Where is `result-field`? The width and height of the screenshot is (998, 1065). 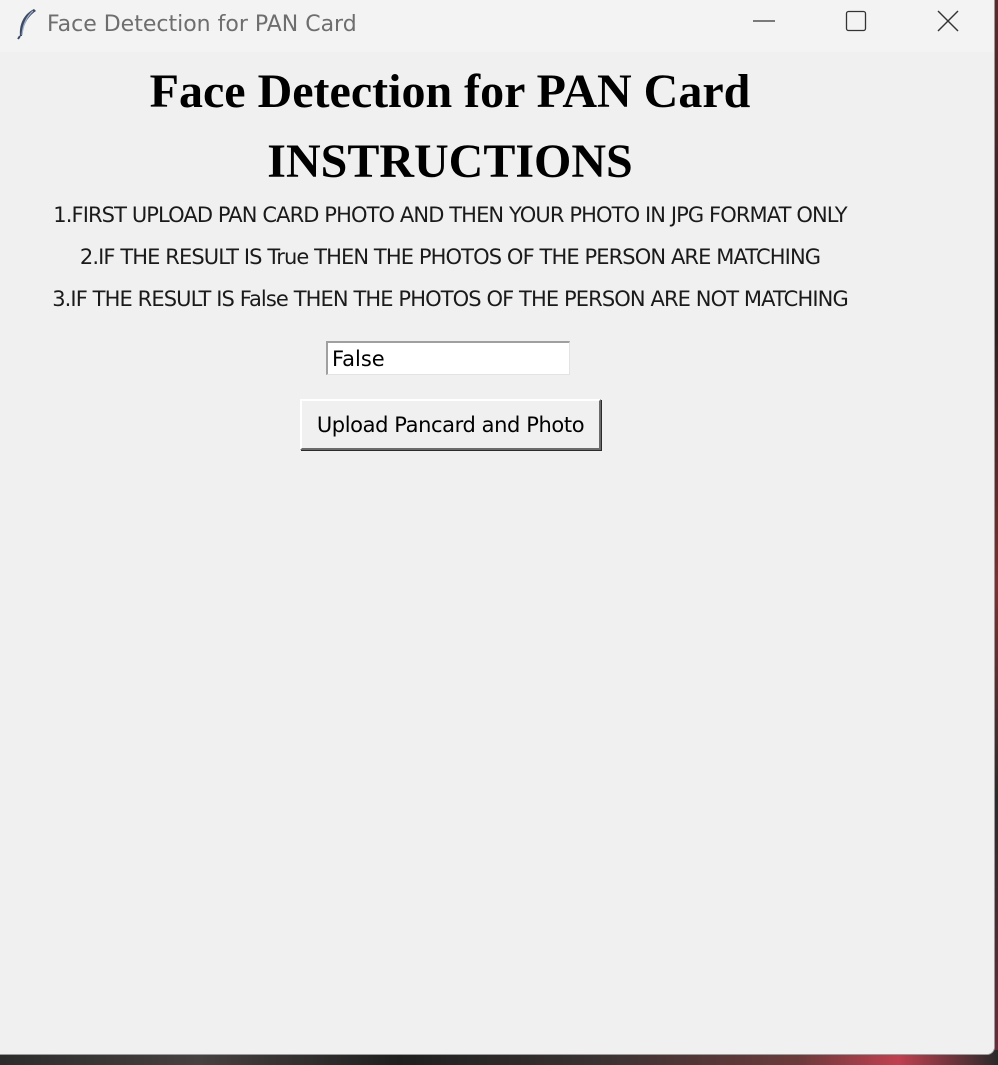
result-field is located at coordinates (448, 358).